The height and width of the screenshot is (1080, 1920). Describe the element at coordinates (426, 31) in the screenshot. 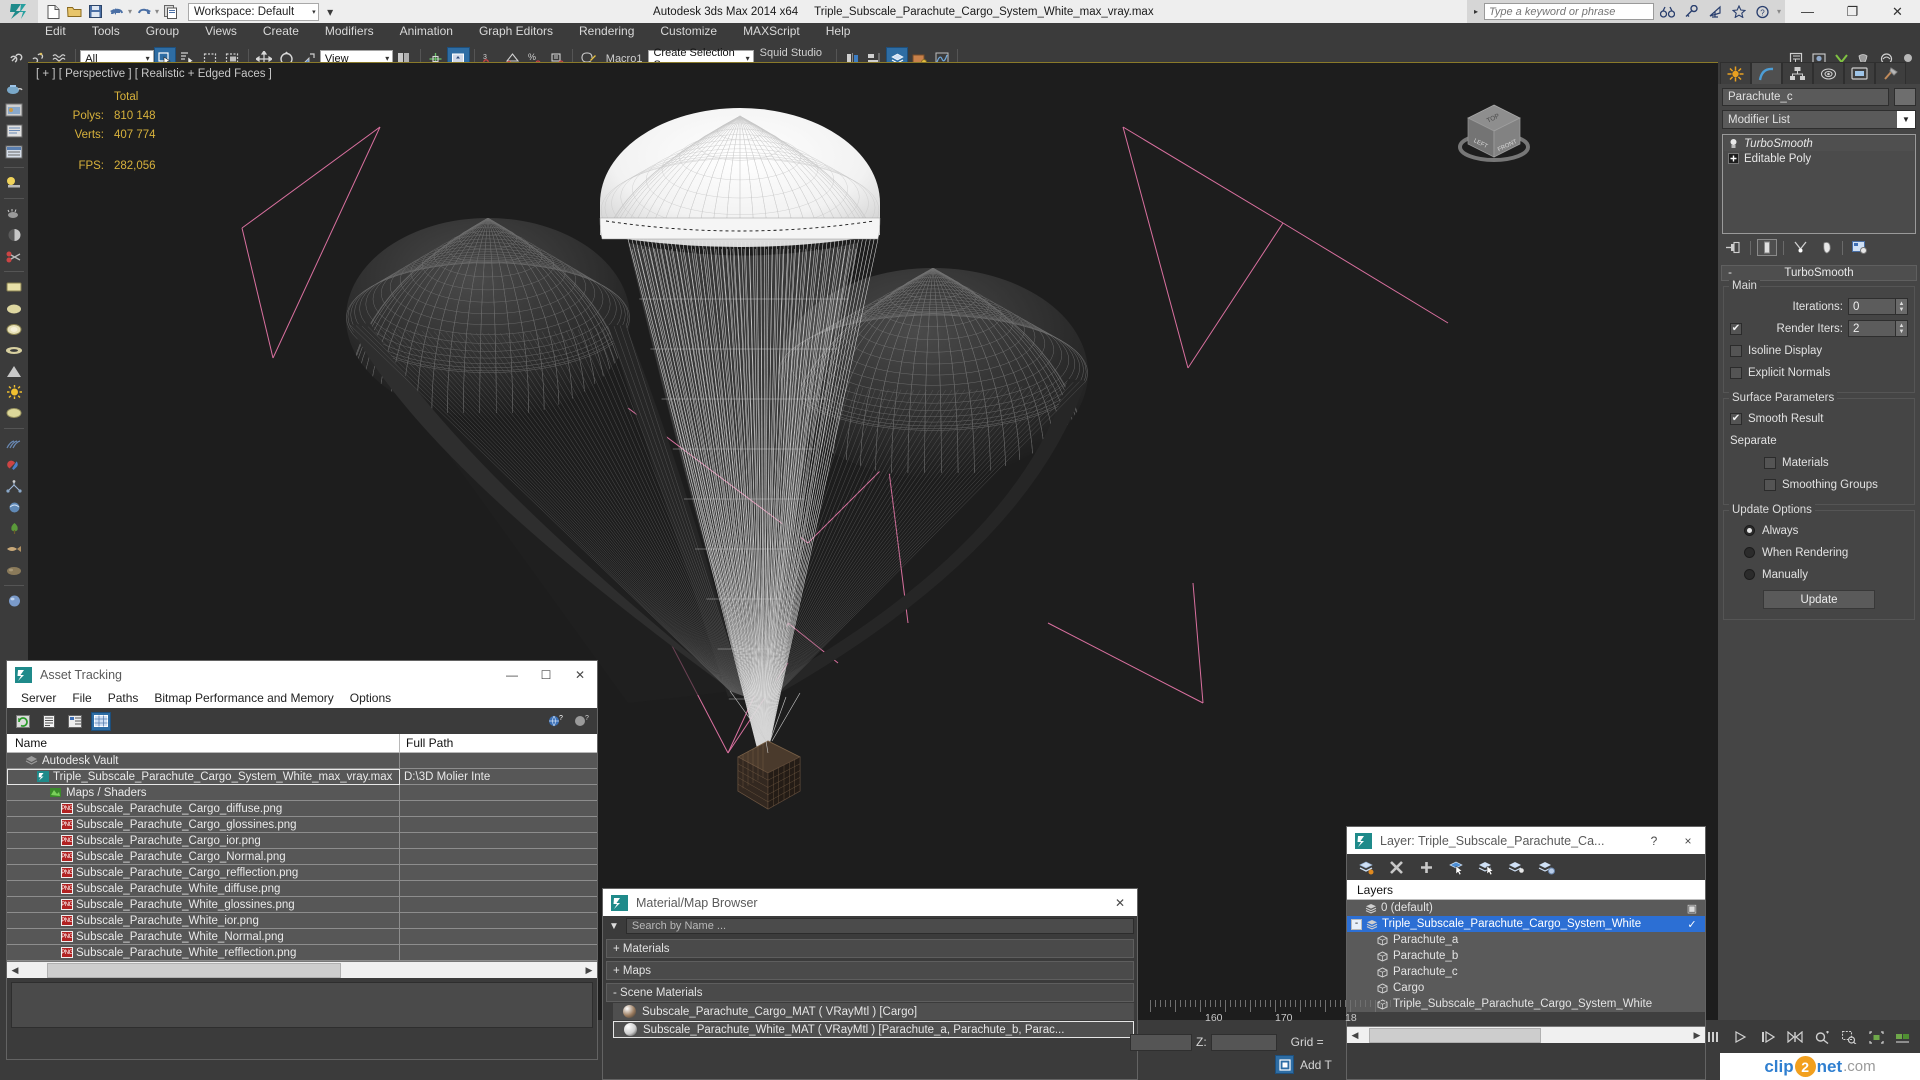

I see `menu-item-animation: Animation` at that location.